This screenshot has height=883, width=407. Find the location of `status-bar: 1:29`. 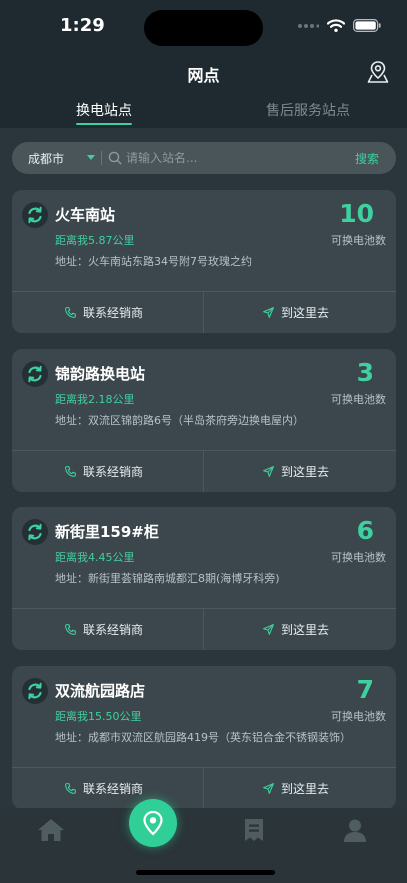

status-bar: 1:29 is located at coordinates (203, 27).